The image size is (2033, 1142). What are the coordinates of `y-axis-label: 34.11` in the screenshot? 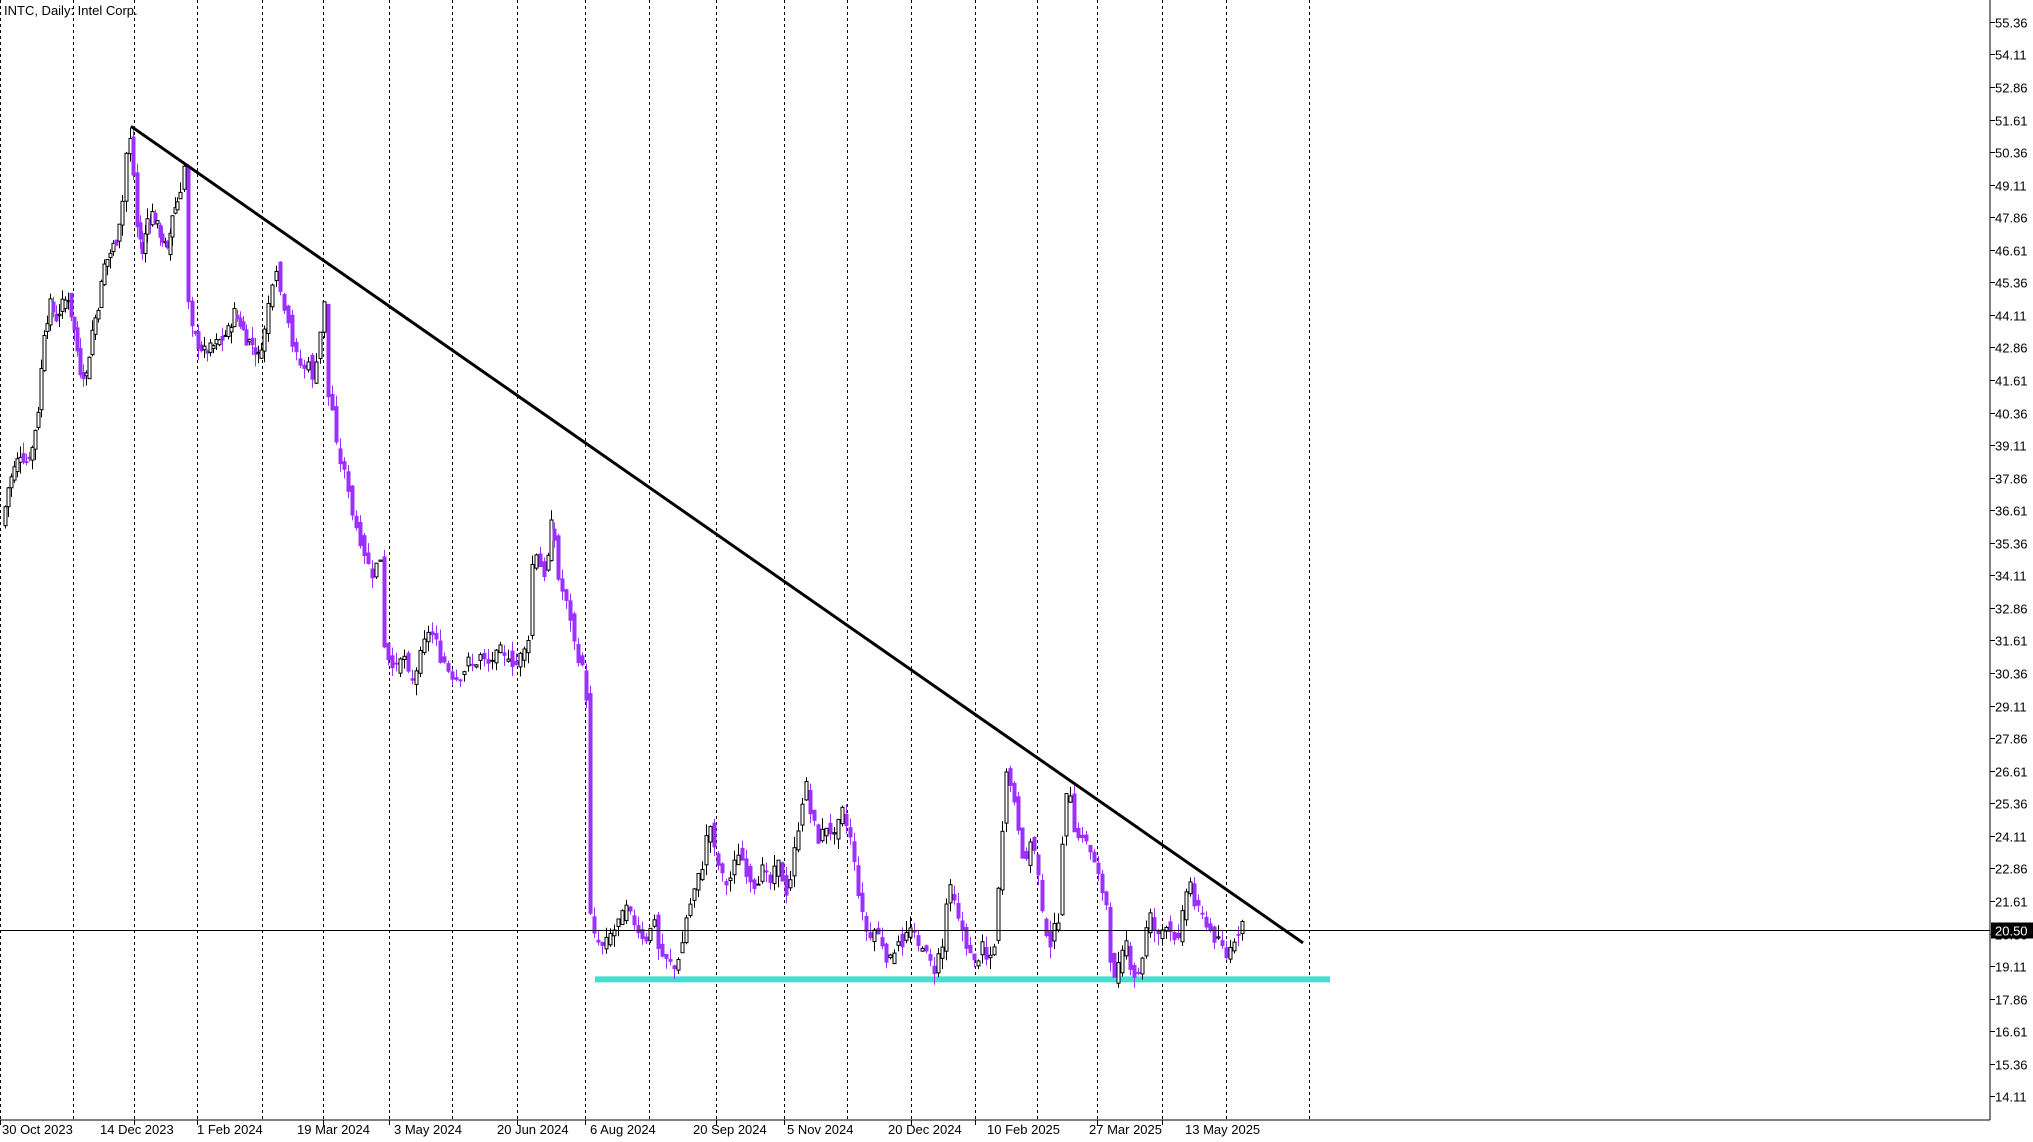 It's located at (2011, 576).